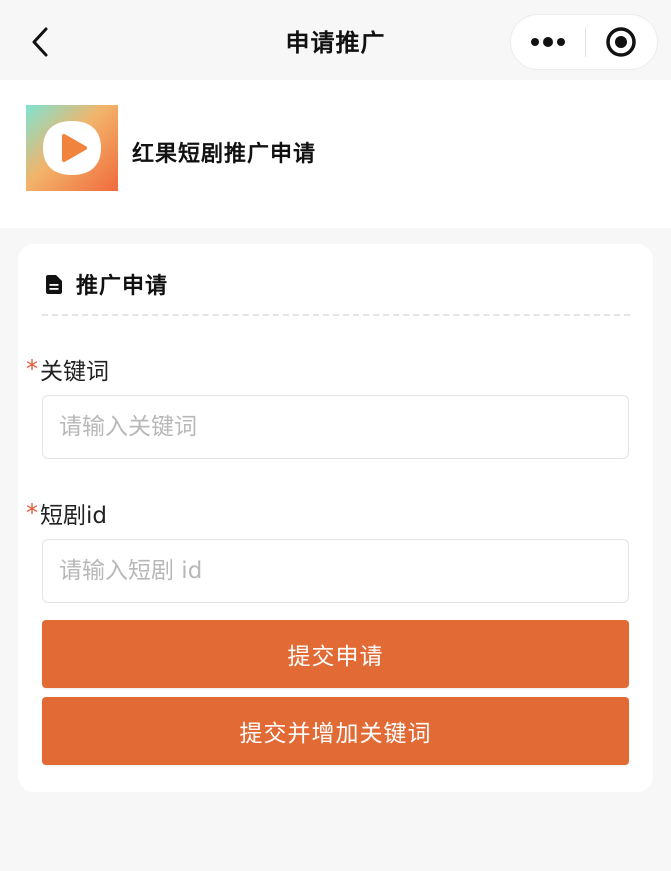  I want to click on document-icon, so click(54, 284).